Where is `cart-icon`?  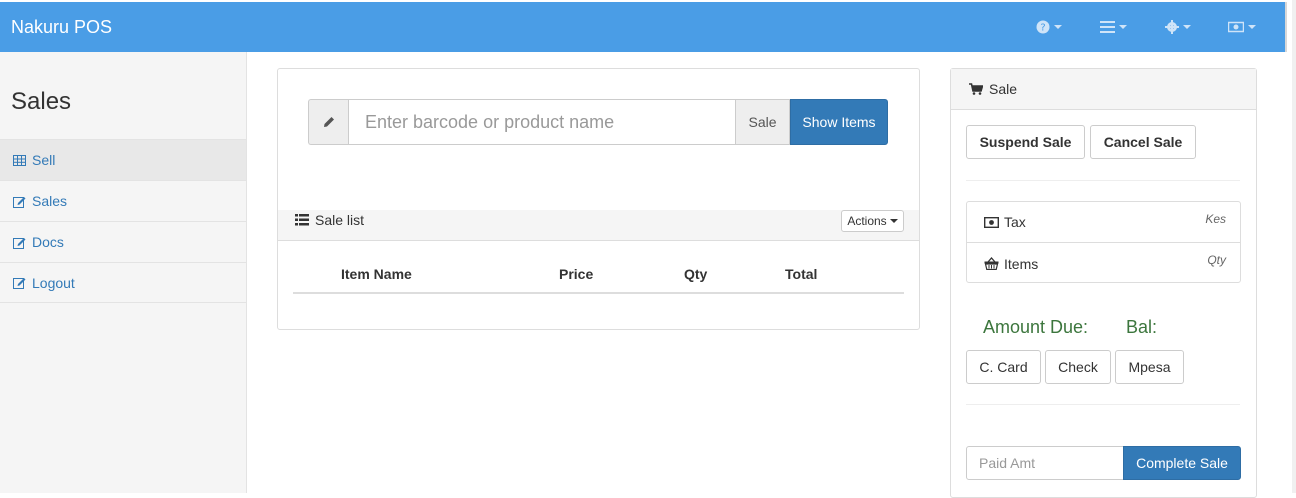 cart-icon is located at coordinates (976, 89).